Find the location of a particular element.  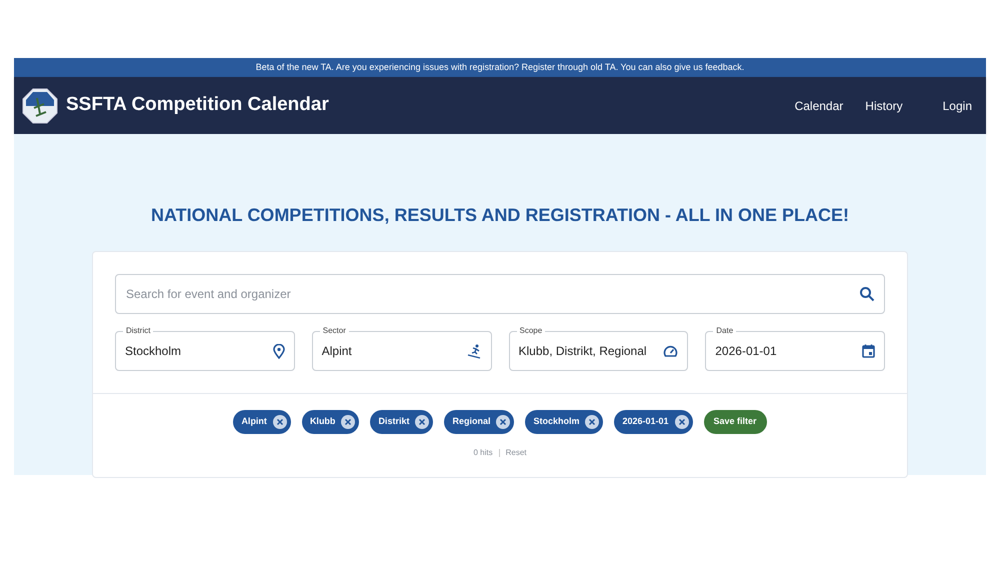

field-value: 2026-01-01 is located at coordinates (746, 351).